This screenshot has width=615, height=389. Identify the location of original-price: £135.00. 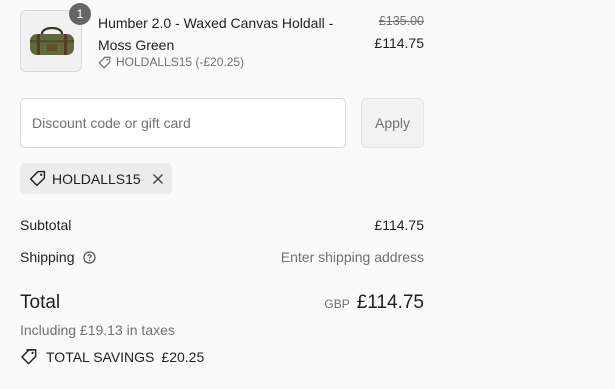
(401, 21).